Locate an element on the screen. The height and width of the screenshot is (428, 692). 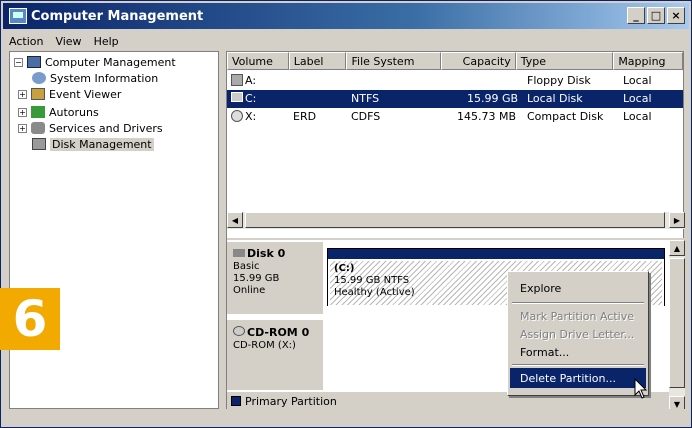
step-number-badge: 6 is located at coordinates (30, 319).